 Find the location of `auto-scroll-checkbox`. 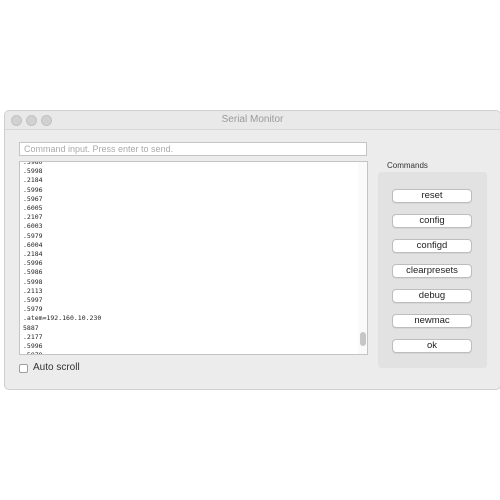

auto-scroll-checkbox is located at coordinates (23, 368).